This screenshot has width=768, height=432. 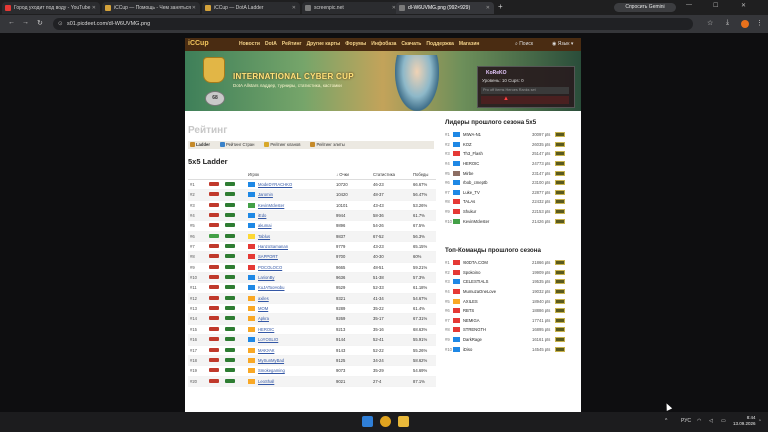 What do you see at coordinates (271, 205) in the screenshot?
I see `player-link: KevinMclester` at bounding box center [271, 205].